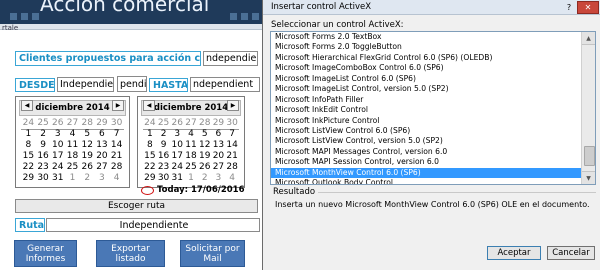 This screenshot has width=600, height=270. Describe the element at coordinates (588, 108) in the screenshot. I see `listbox-scrollbar: ▲ ▼` at that location.